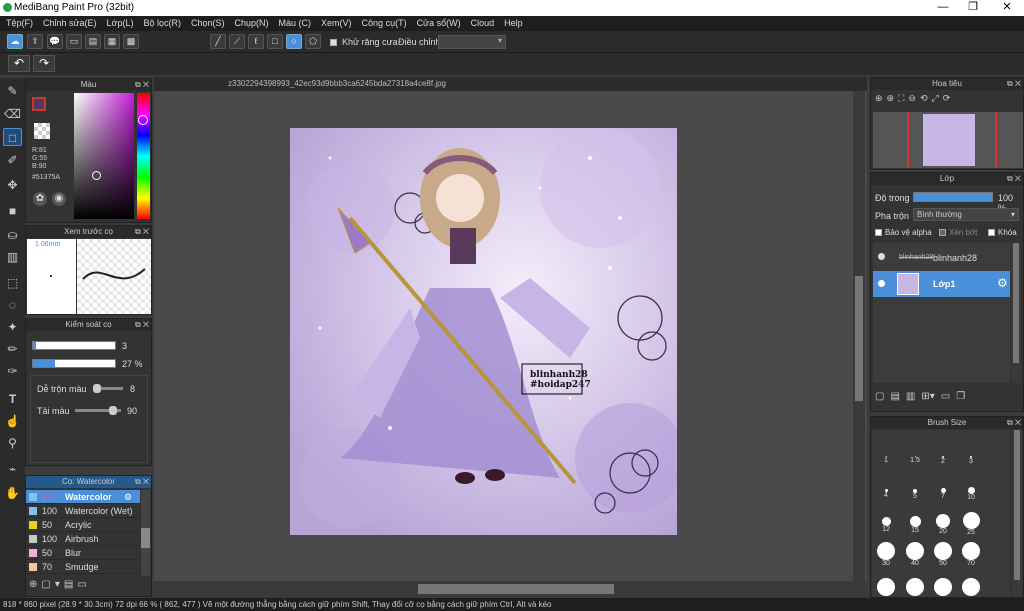  What do you see at coordinates (112, 41) in the screenshot?
I see `grid-icon: ▦` at bounding box center [112, 41].